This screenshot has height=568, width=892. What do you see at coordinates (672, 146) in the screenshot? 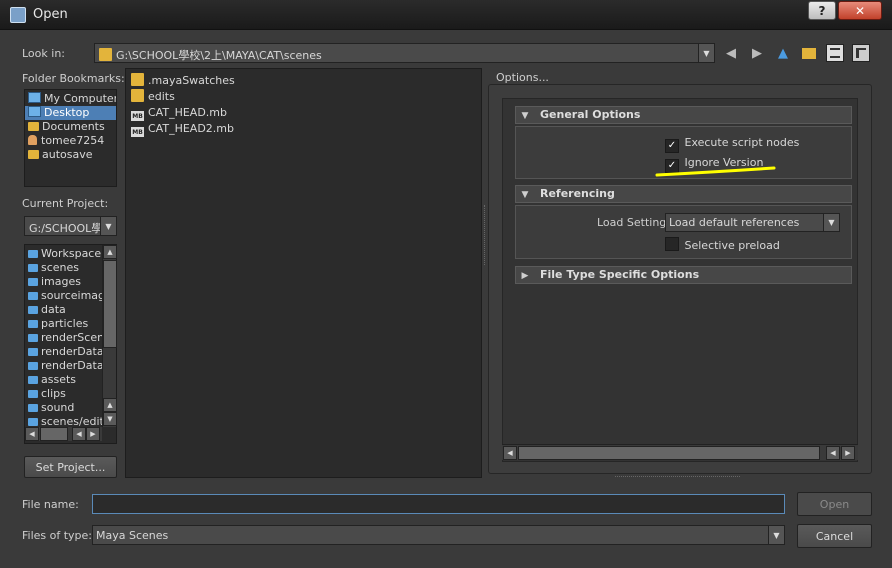
I see `execute-script-nodes-checkbox: ✓` at bounding box center [672, 146].